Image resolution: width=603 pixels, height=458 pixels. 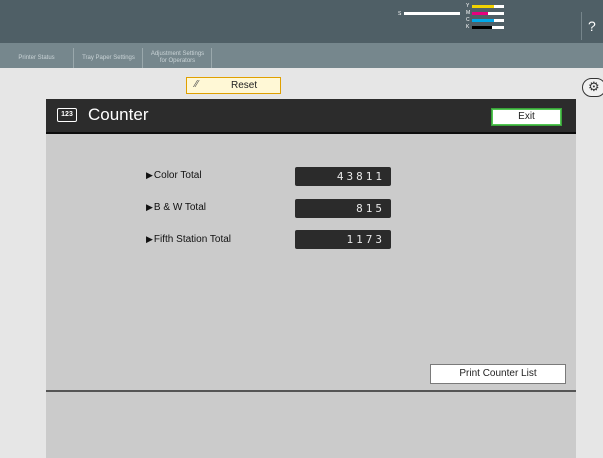 I want to click on toner-bar-k, so click(x=482, y=27).